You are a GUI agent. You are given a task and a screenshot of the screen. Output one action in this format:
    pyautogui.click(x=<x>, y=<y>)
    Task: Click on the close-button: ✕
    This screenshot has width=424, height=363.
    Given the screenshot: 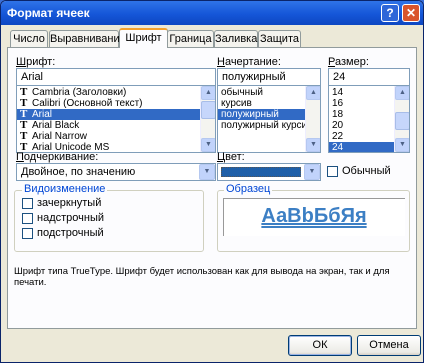 What is the action you would take?
    pyautogui.click(x=411, y=13)
    